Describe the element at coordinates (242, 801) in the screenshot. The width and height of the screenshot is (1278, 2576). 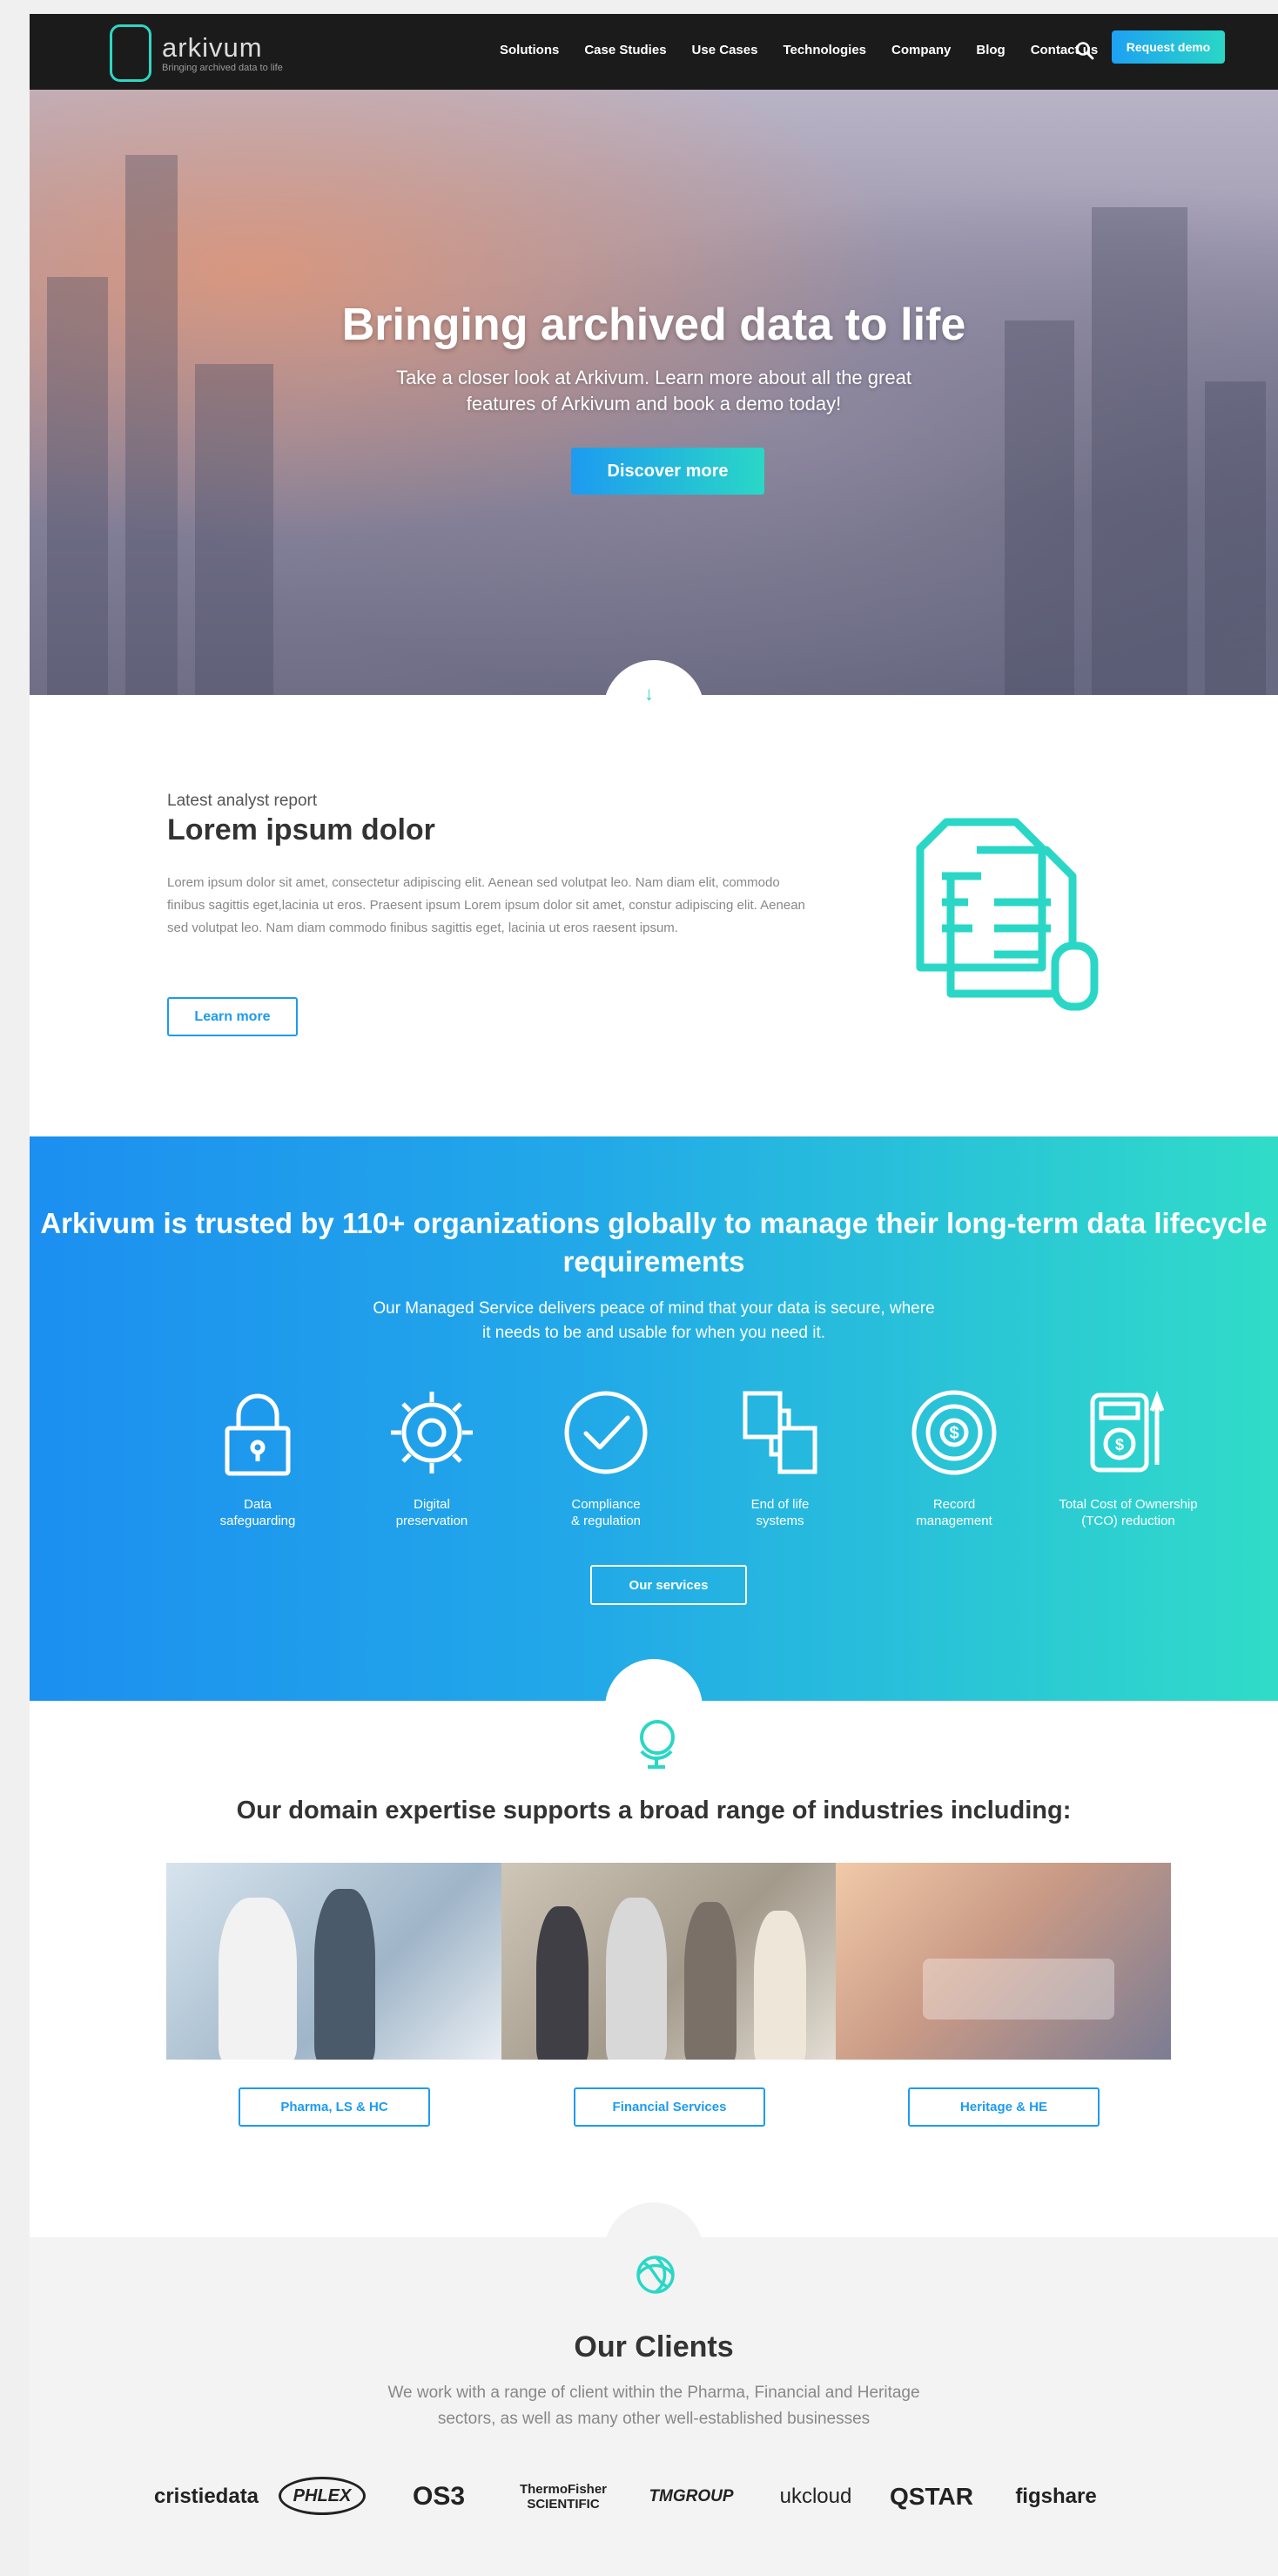
I see `report-kicker: Latest analyst report` at that location.